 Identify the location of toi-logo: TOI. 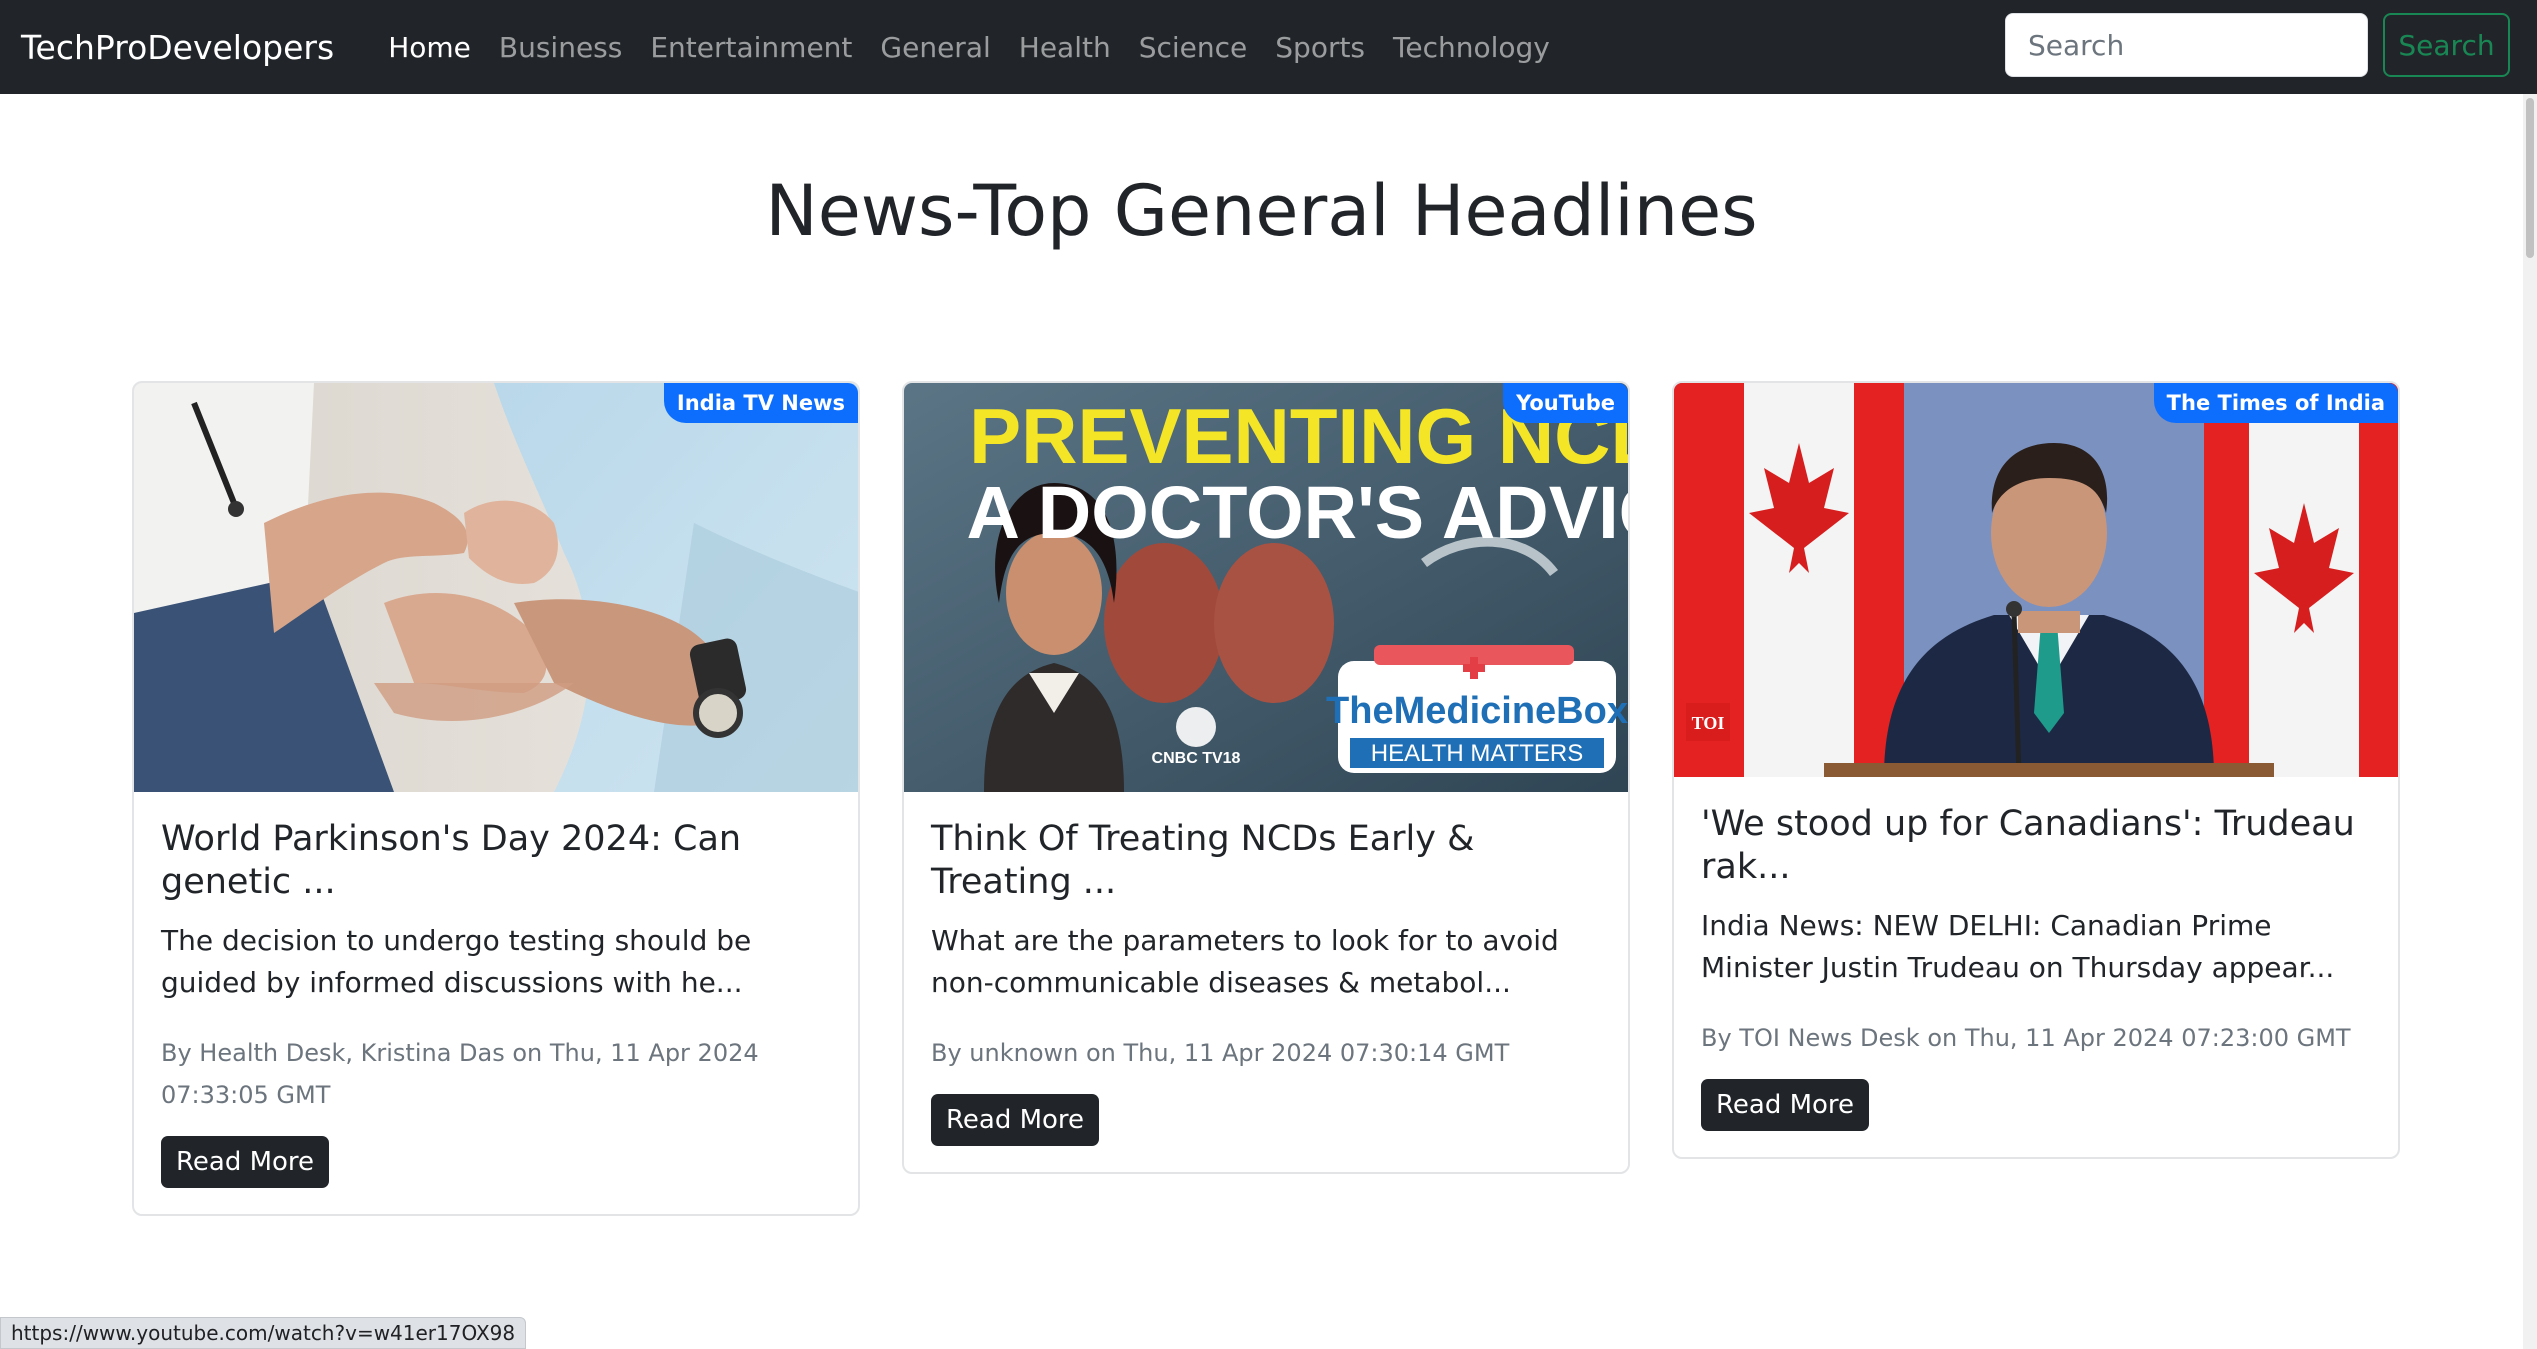
(1708, 723).